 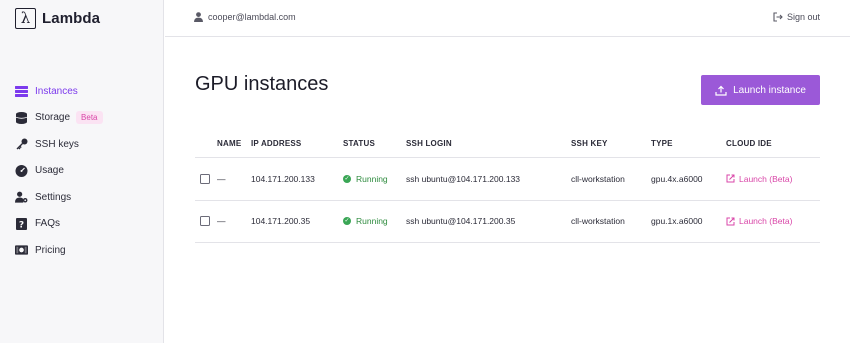 What do you see at coordinates (21, 91) in the screenshot?
I see `instances-icon` at bounding box center [21, 91].